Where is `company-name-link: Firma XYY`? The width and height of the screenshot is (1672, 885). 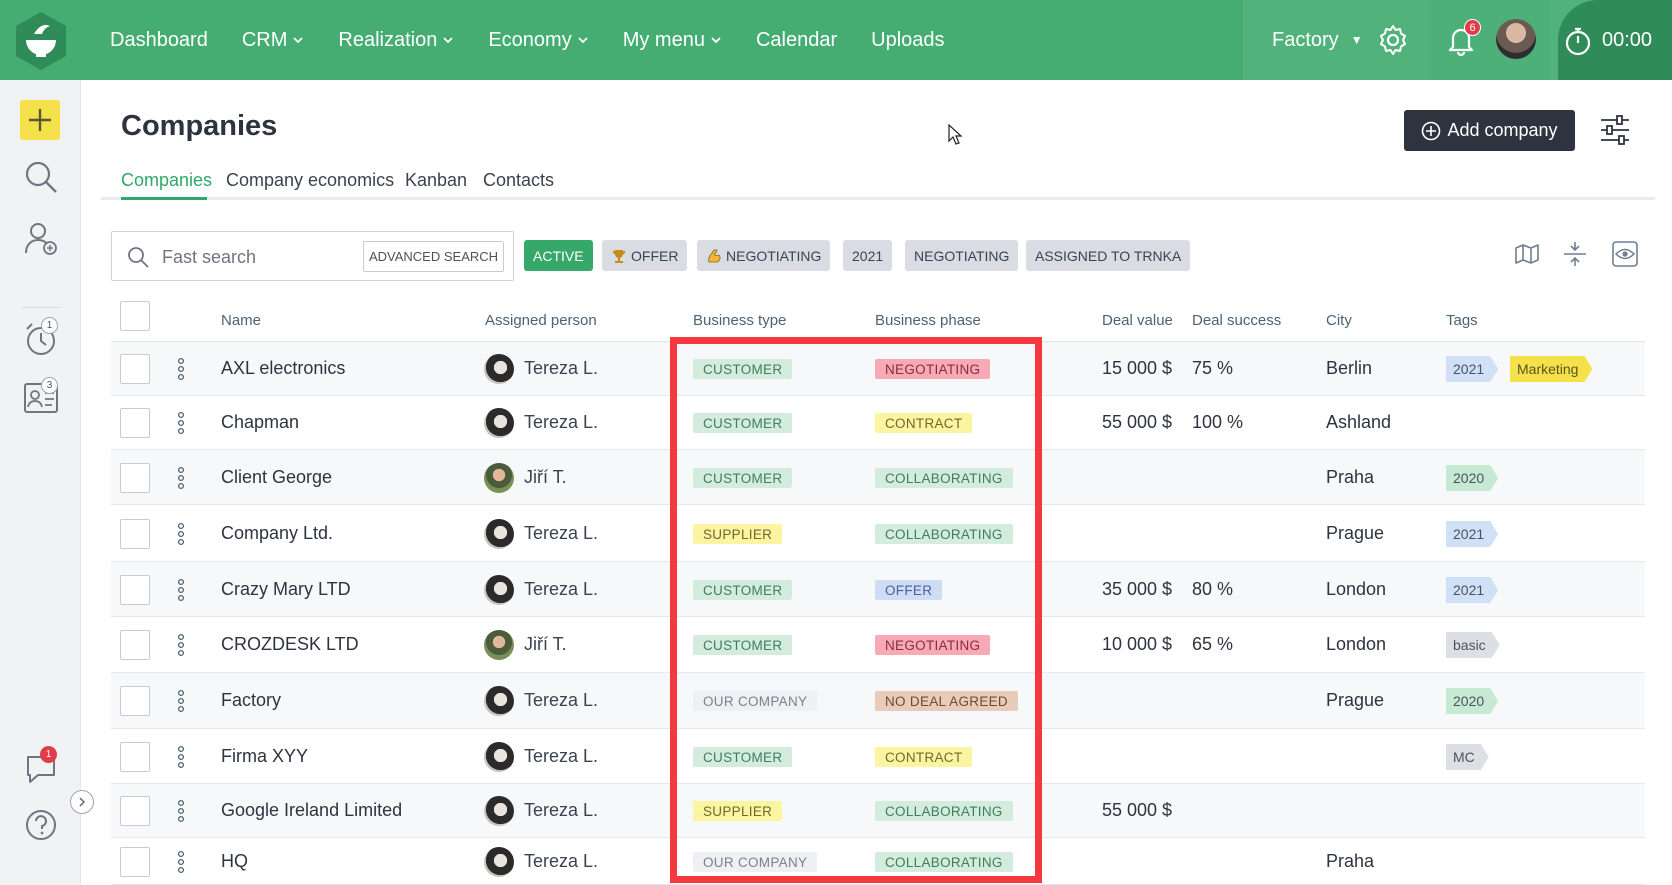
company-name-link: Firma XYY is located at coordinates (264, 756).